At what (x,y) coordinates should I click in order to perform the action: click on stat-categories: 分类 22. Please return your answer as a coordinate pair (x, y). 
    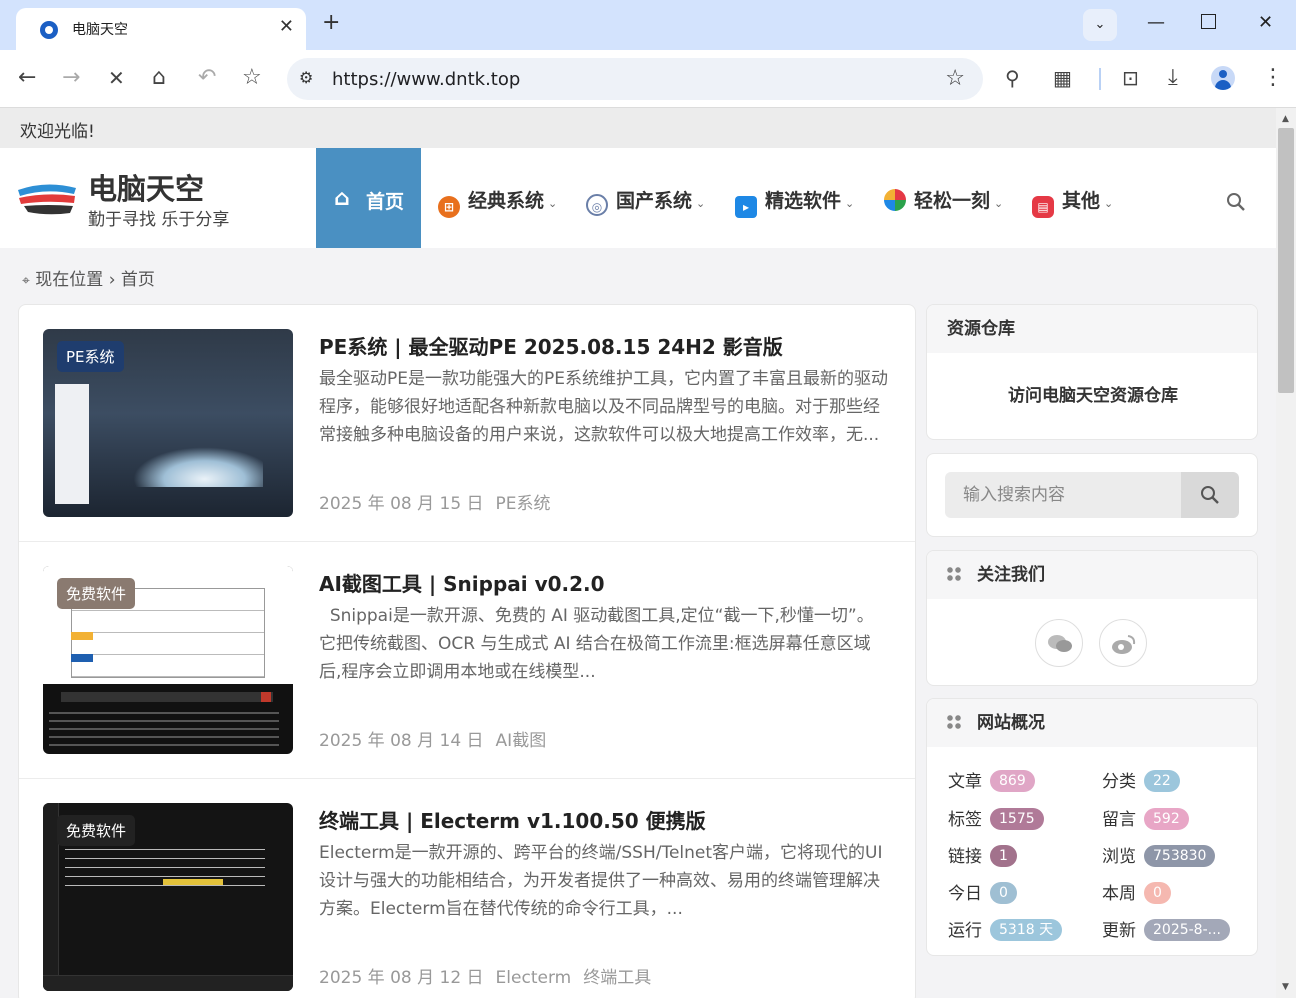
    Looking at the image, I should click on (1141, 779).